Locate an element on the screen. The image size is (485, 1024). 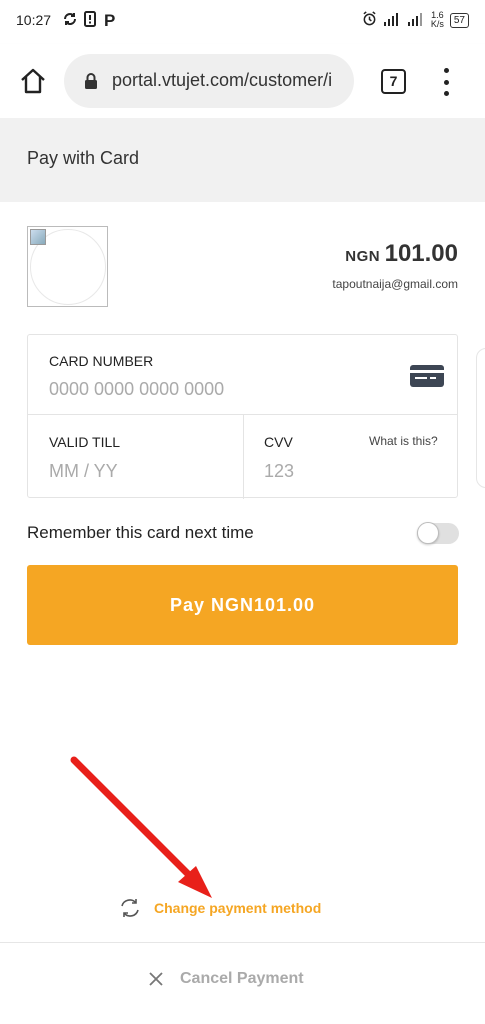
valid-till-label: VALID TILL is located at coordinates (85, 442).